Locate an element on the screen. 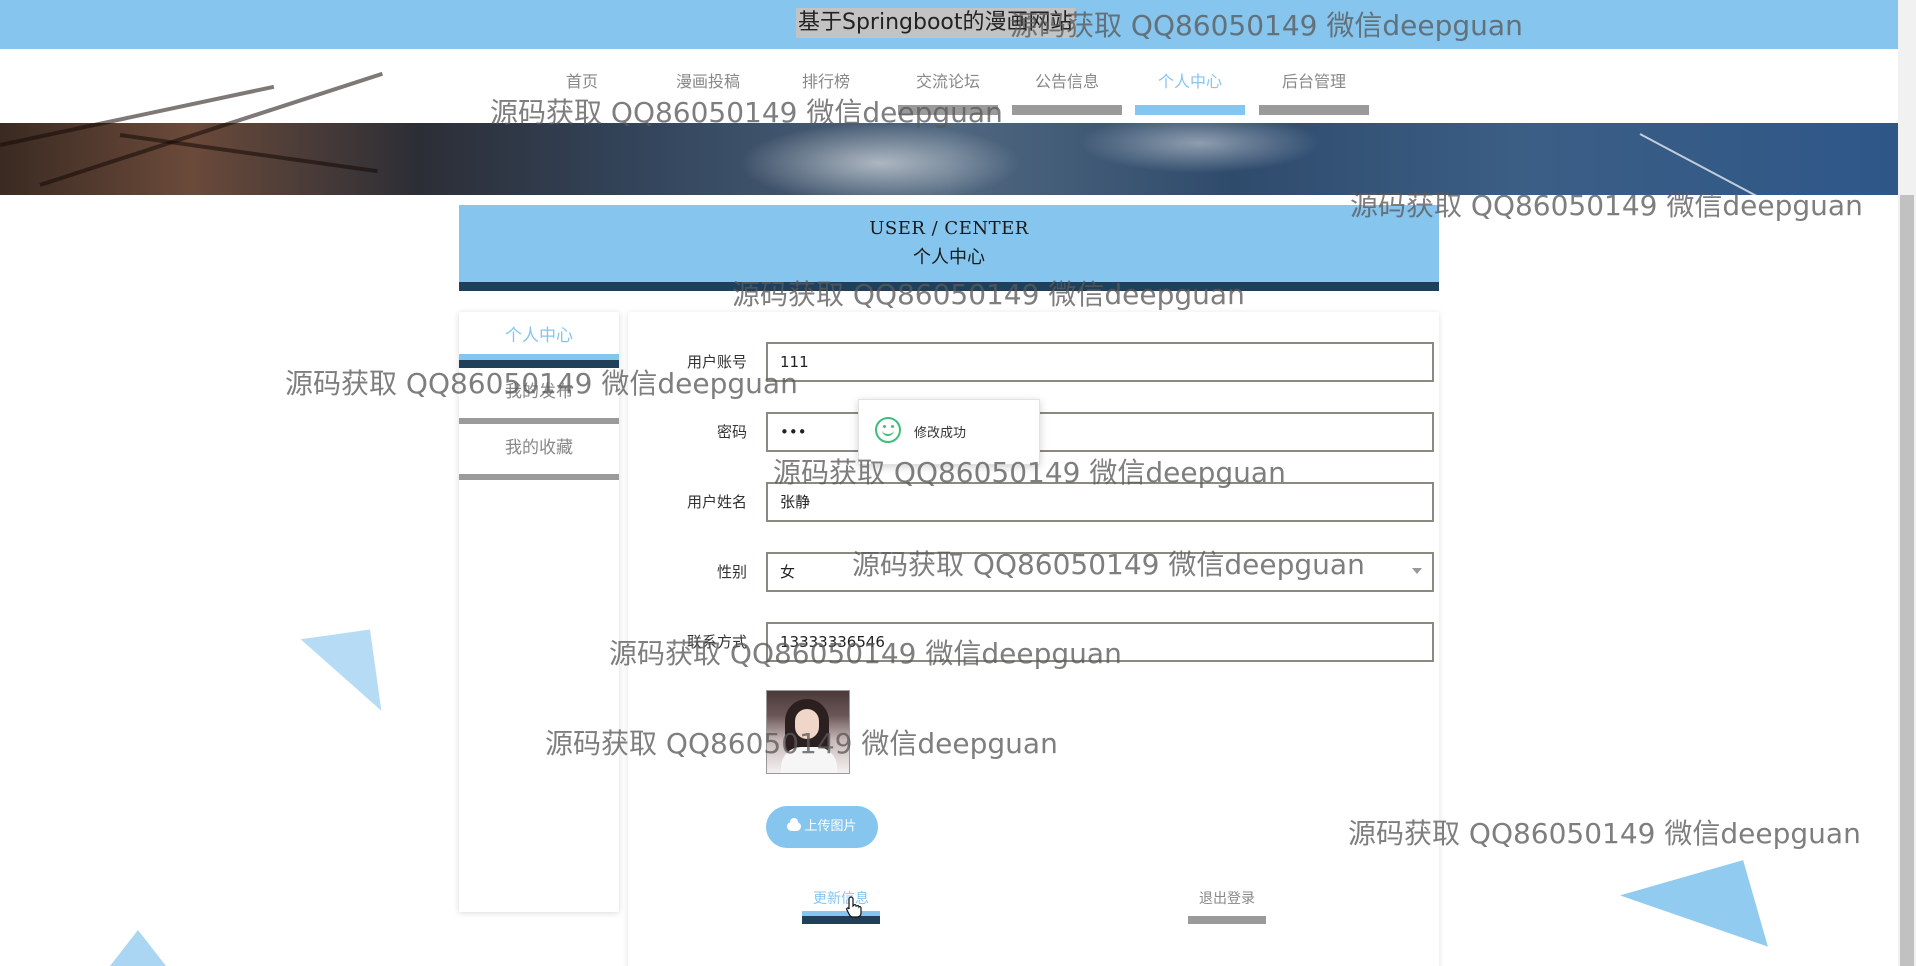 This screenshot has height=966, width=1916. user-center-header: USER / CENTER 个人中心 is located at coordinates (949, 248).